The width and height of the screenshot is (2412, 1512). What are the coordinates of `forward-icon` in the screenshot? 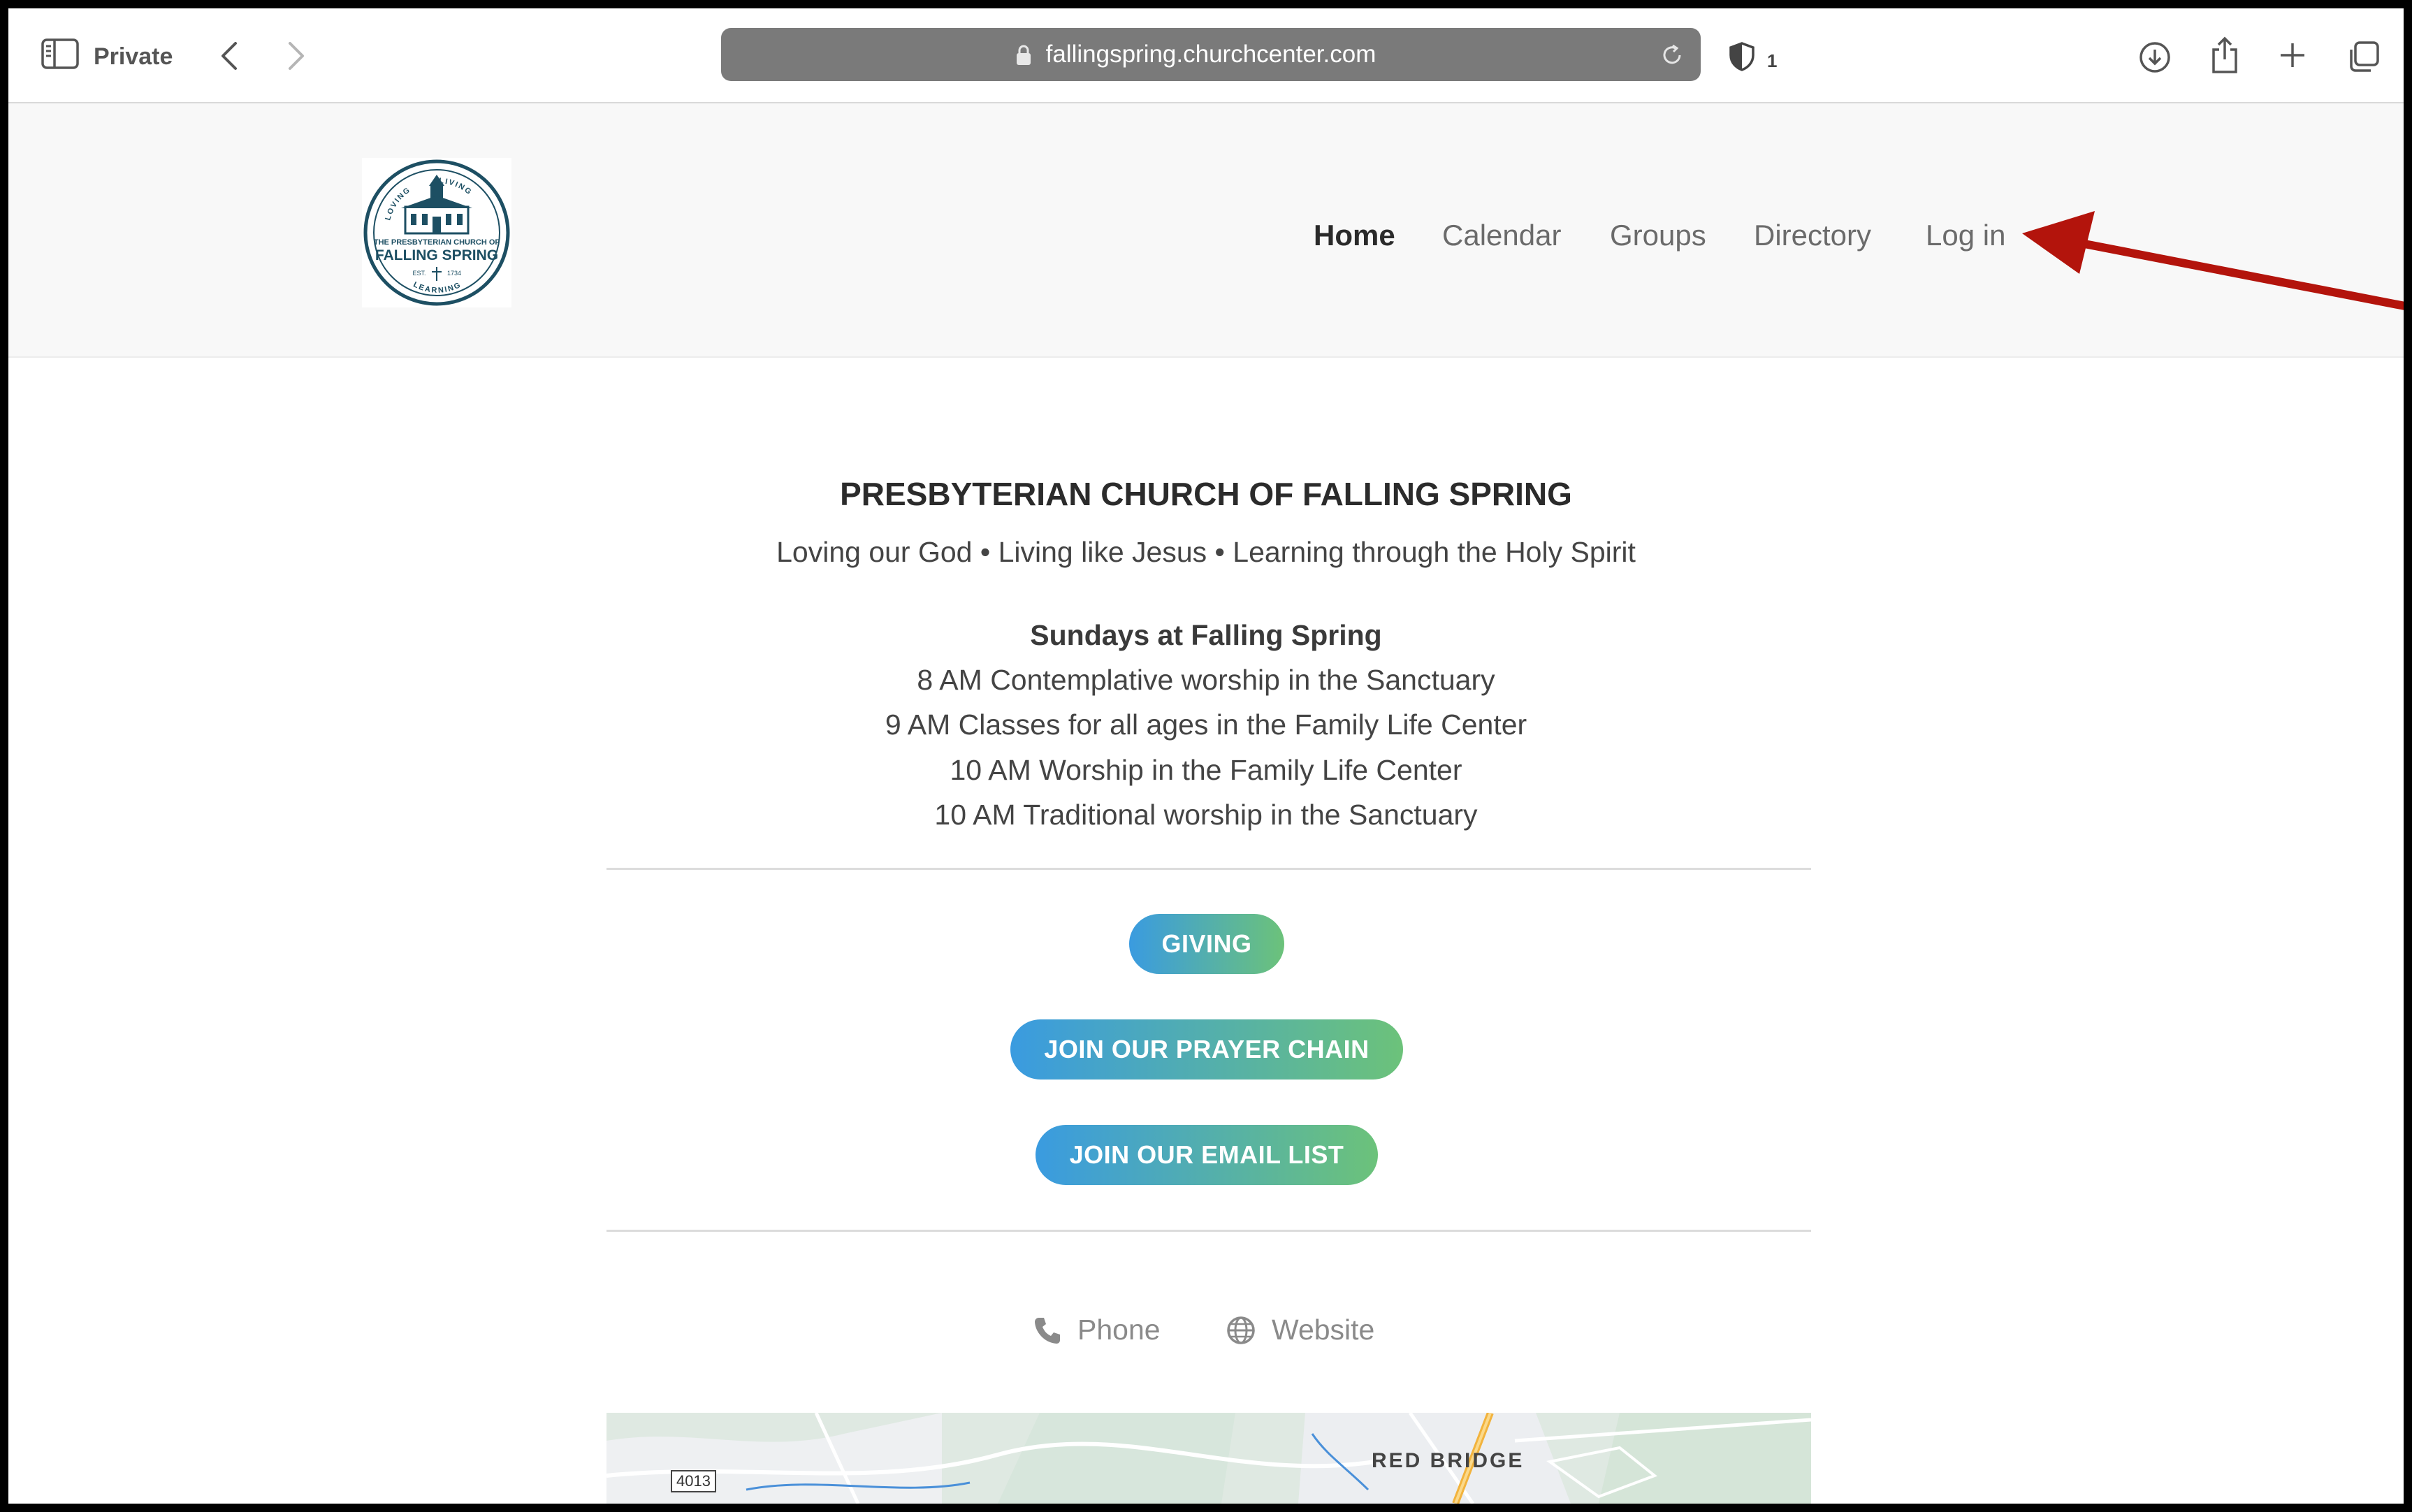 It's located at (296, 56).